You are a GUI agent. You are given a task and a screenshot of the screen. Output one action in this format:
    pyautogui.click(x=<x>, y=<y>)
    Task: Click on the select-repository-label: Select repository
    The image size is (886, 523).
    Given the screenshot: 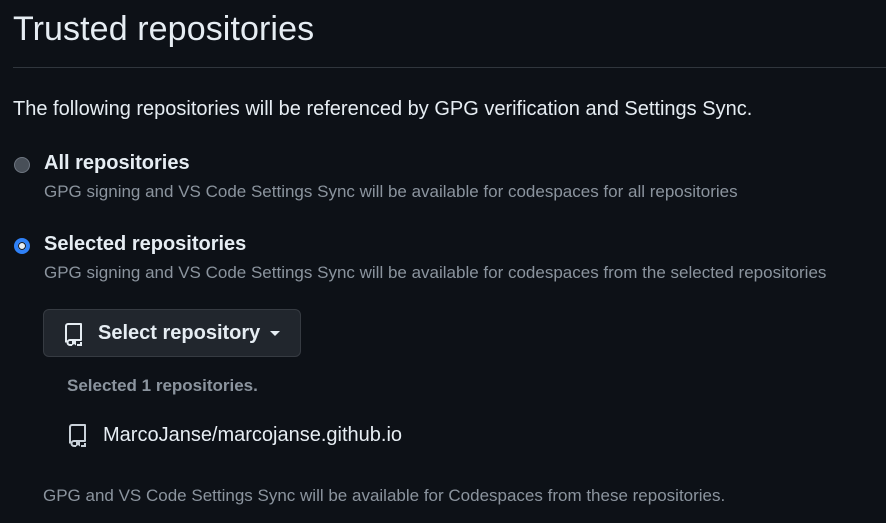 What is the action you would take?
    pyautogui.click(x=179, y=333)
    